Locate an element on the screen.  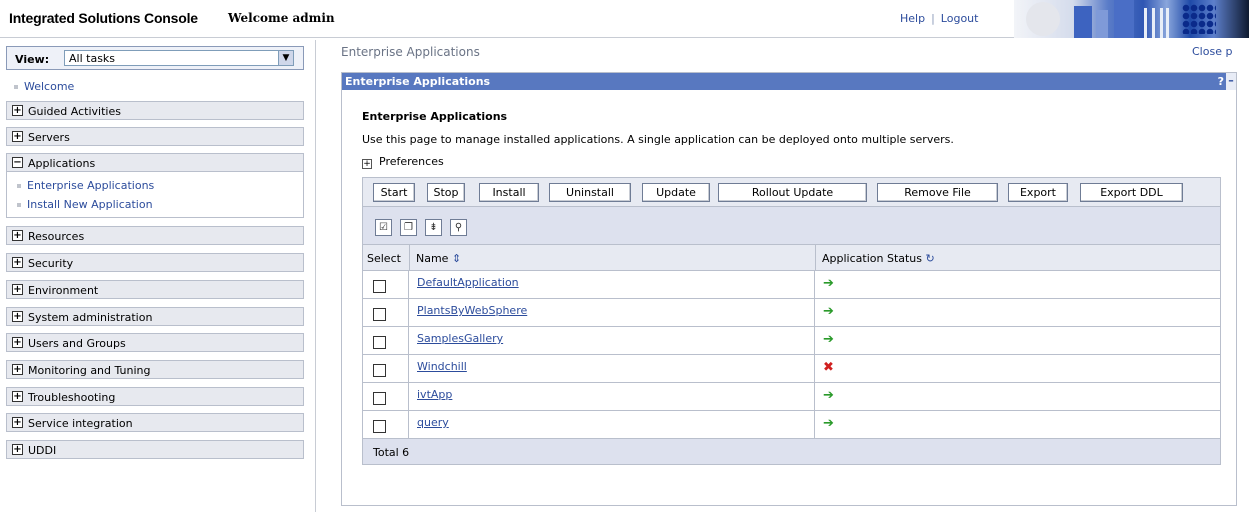
table-header: Select Name ⇕ Application Status ↻ is located at coordinates (791, 258).